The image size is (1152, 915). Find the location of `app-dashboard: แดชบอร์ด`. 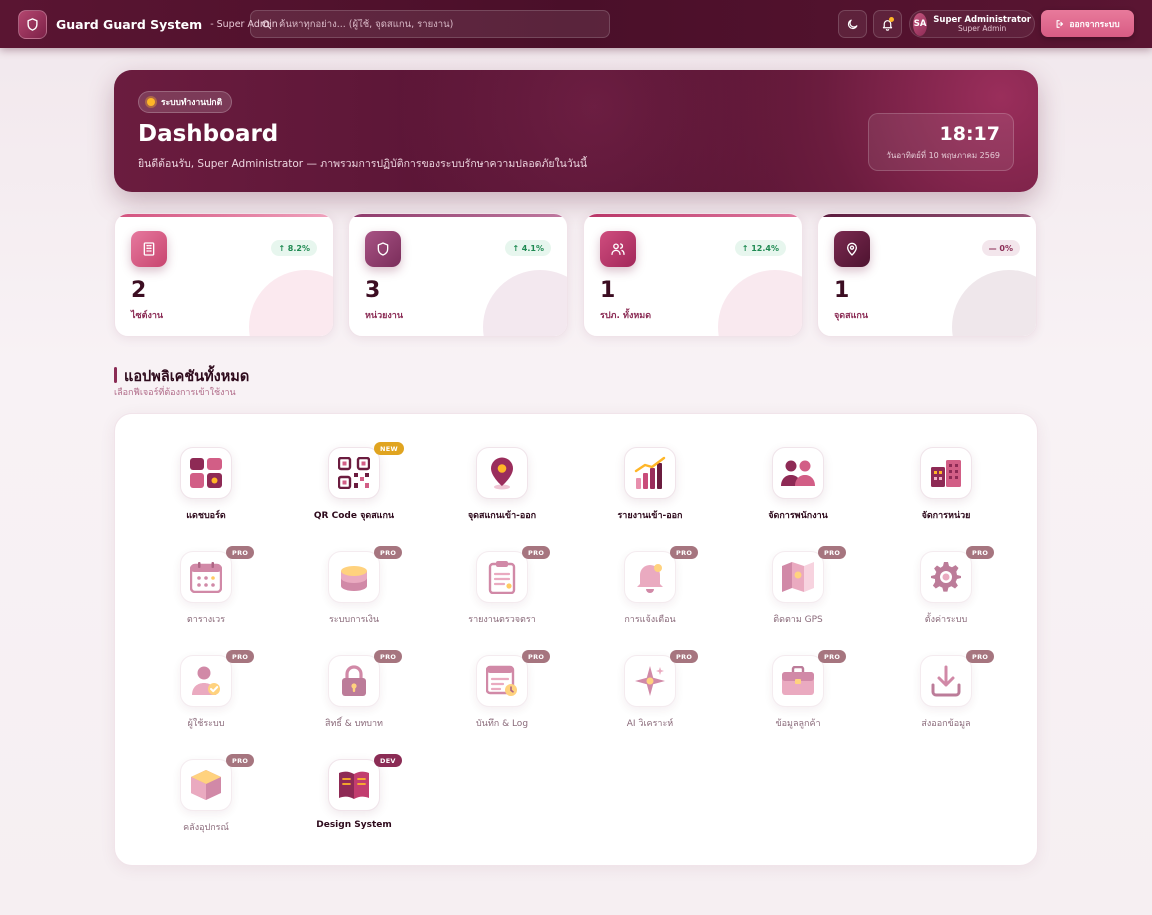

app-dashboard: แดชบอร์ด is located at coordinates (206, 493).